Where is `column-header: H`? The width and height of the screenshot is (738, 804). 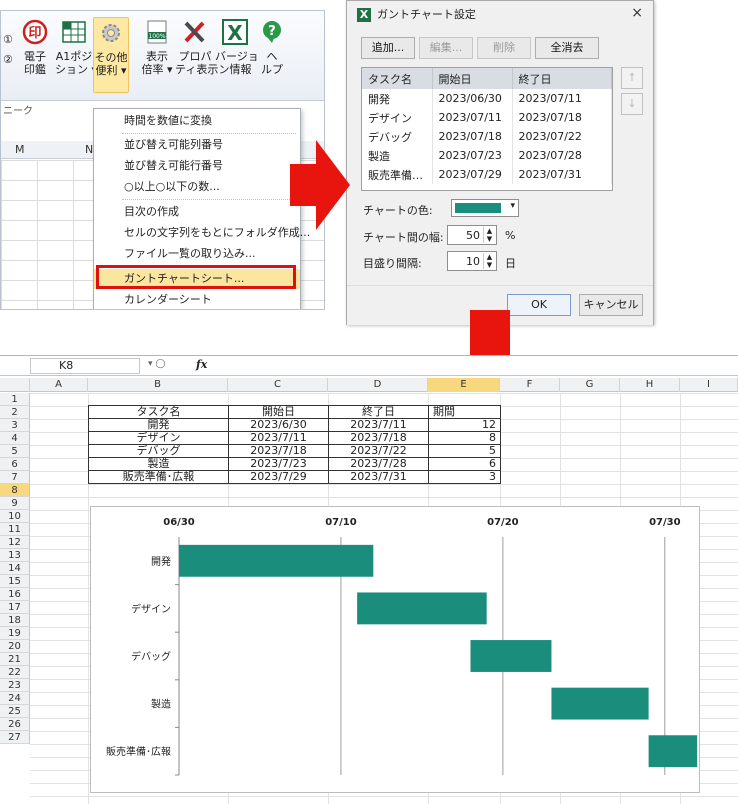
column-header: H is located at coordinates (650, 385).